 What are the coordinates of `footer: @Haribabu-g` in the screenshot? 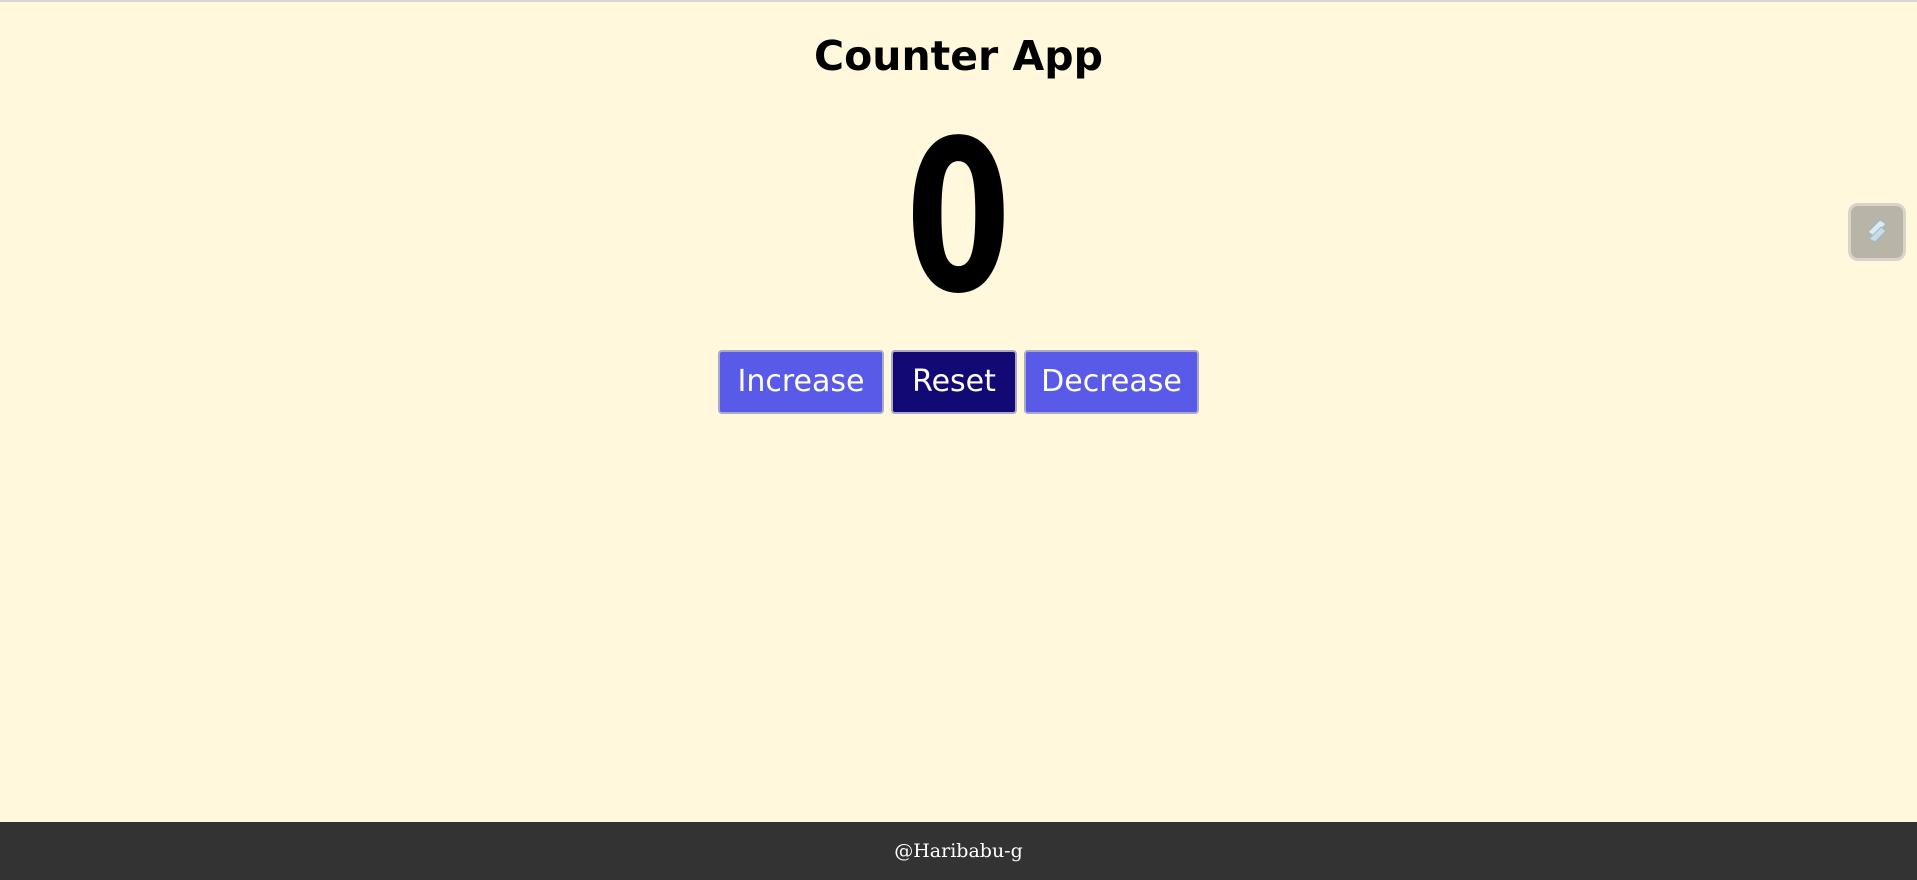 It's located at (958, 851).